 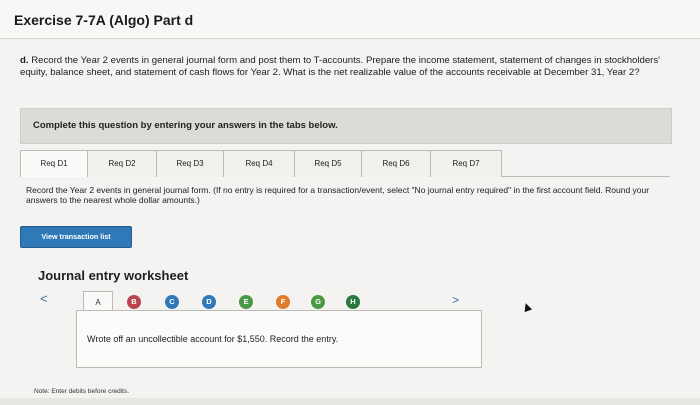 I want to click on view-transaction-list-button: View transaction list, so click(x=76, y=237).